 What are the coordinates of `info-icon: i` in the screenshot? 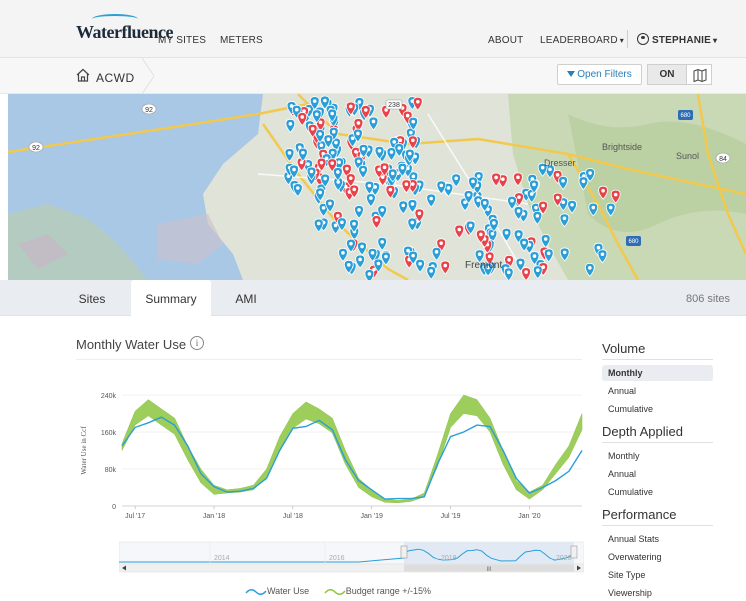 It's located at (197, 343).